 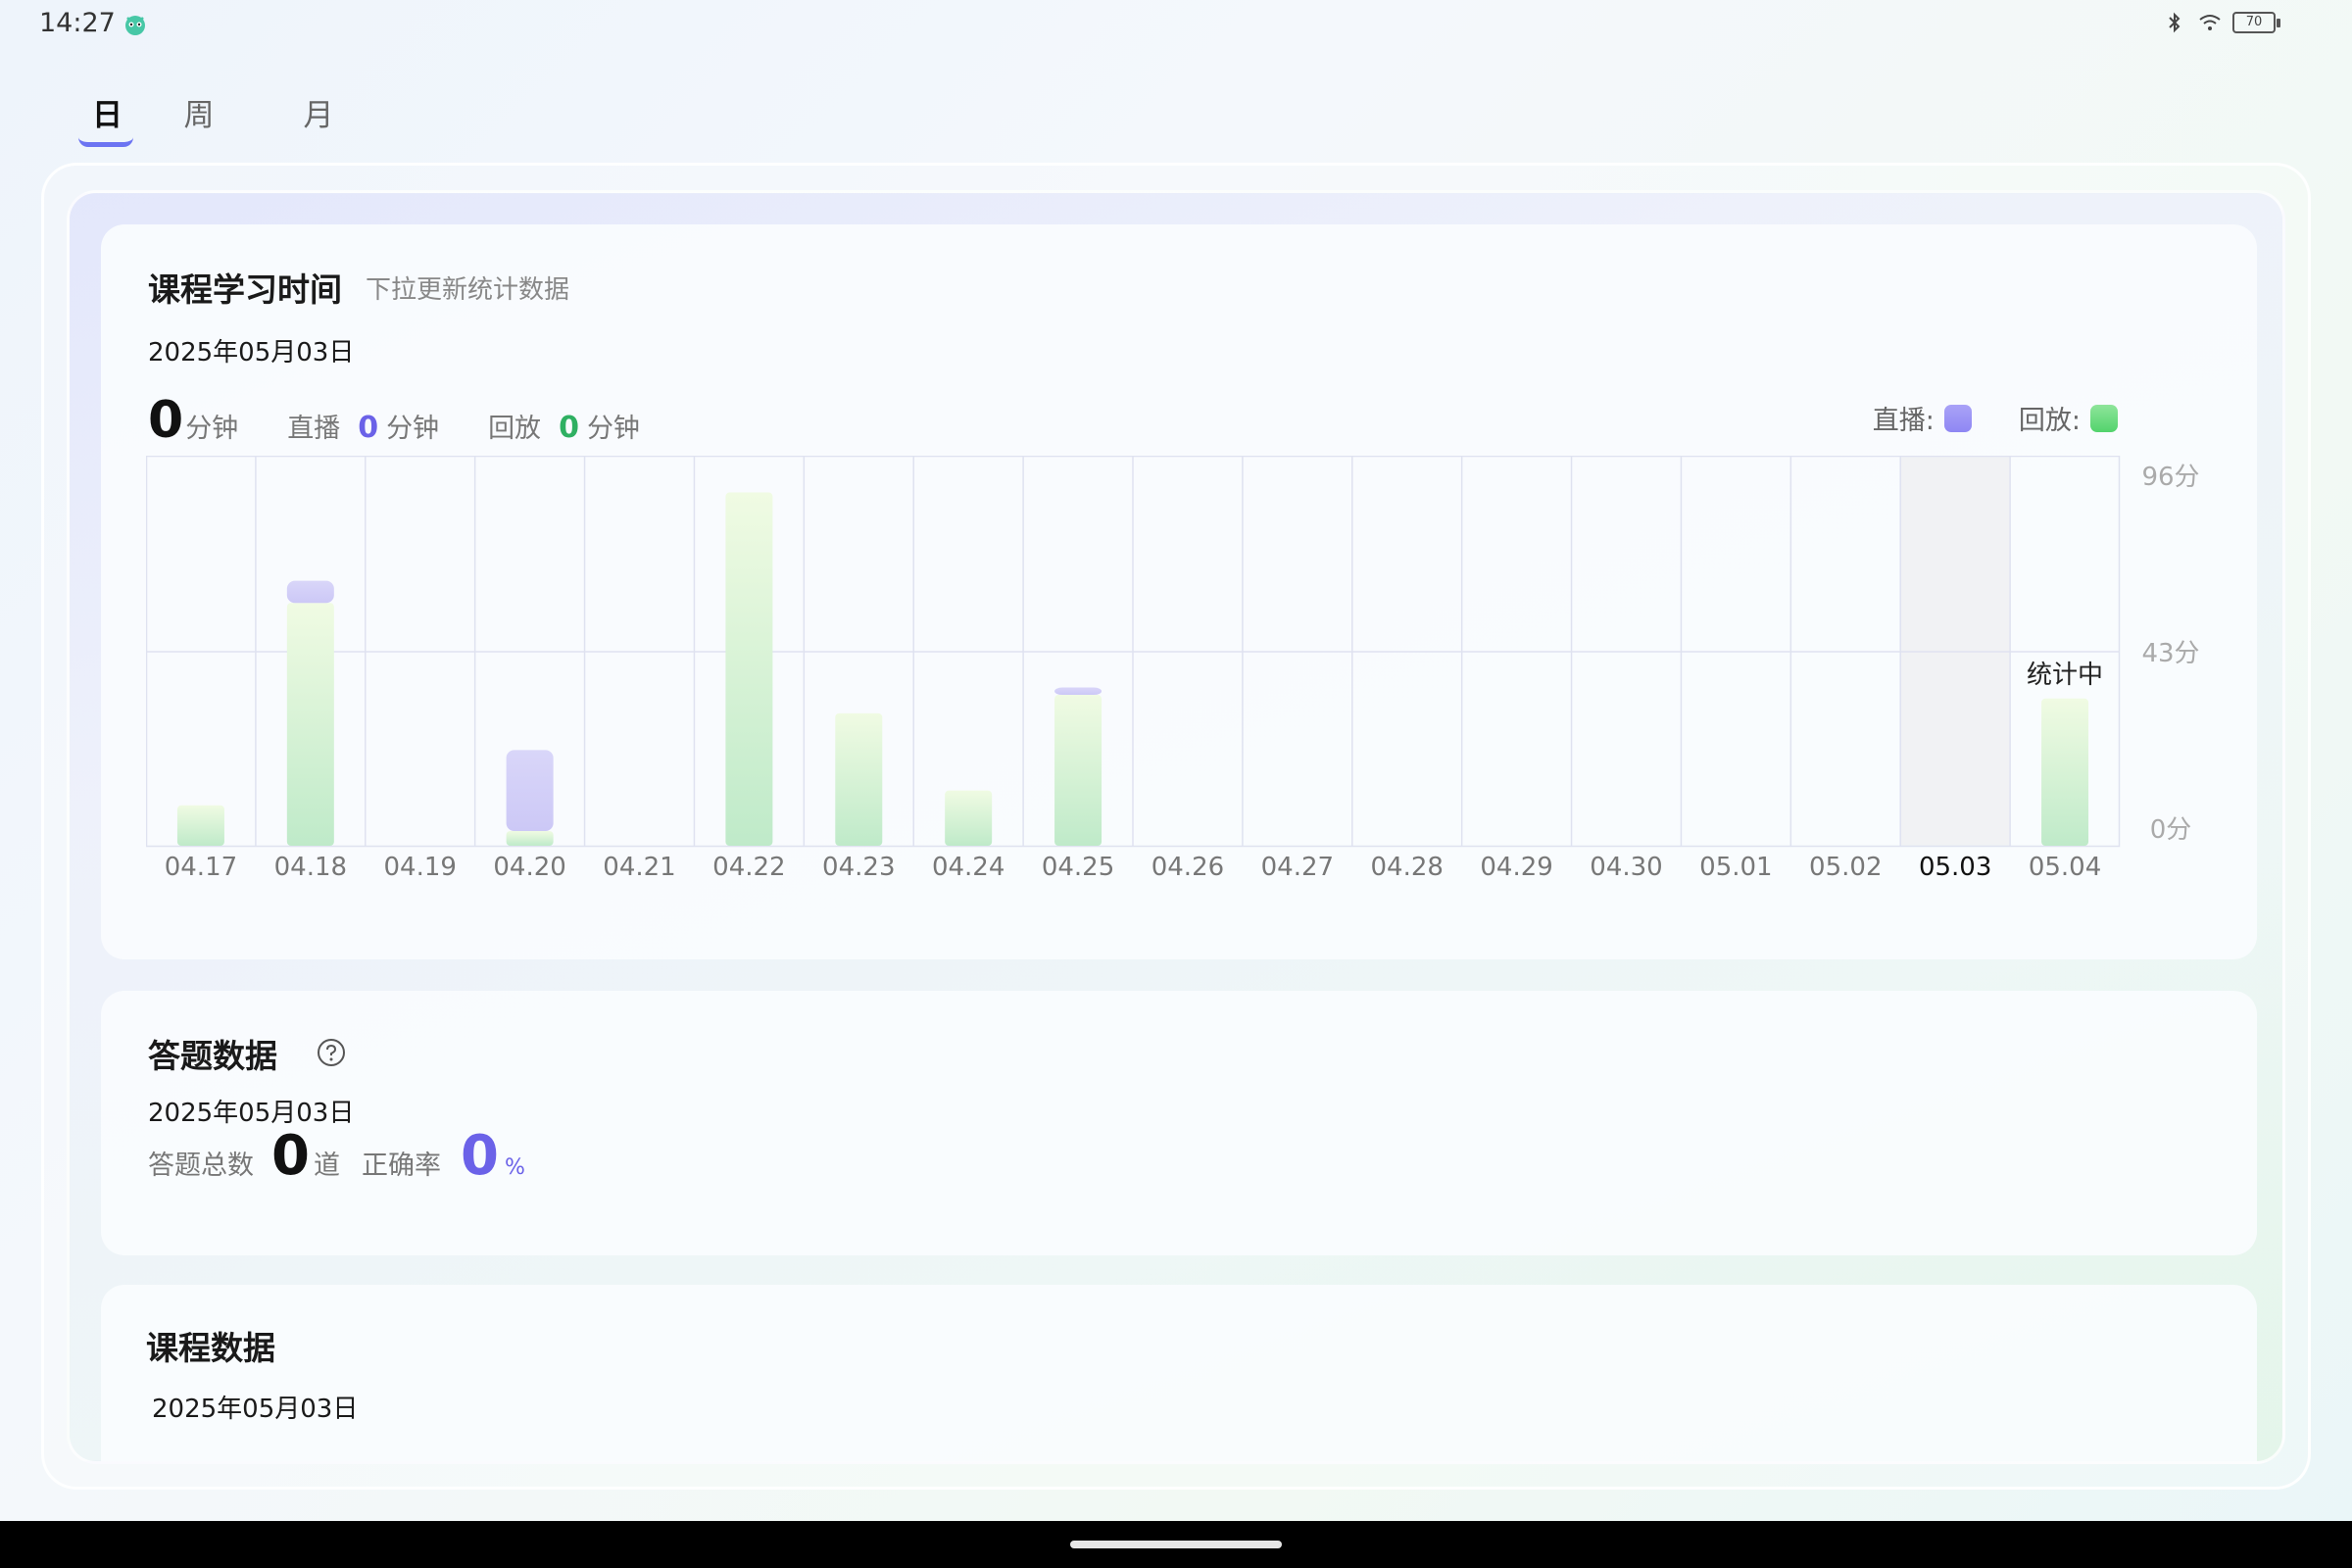 What do you see at coordinates (1078, 867) in the screenshot?
I see `x-tick-label: 04.25` at bounding box center [1078, 867].